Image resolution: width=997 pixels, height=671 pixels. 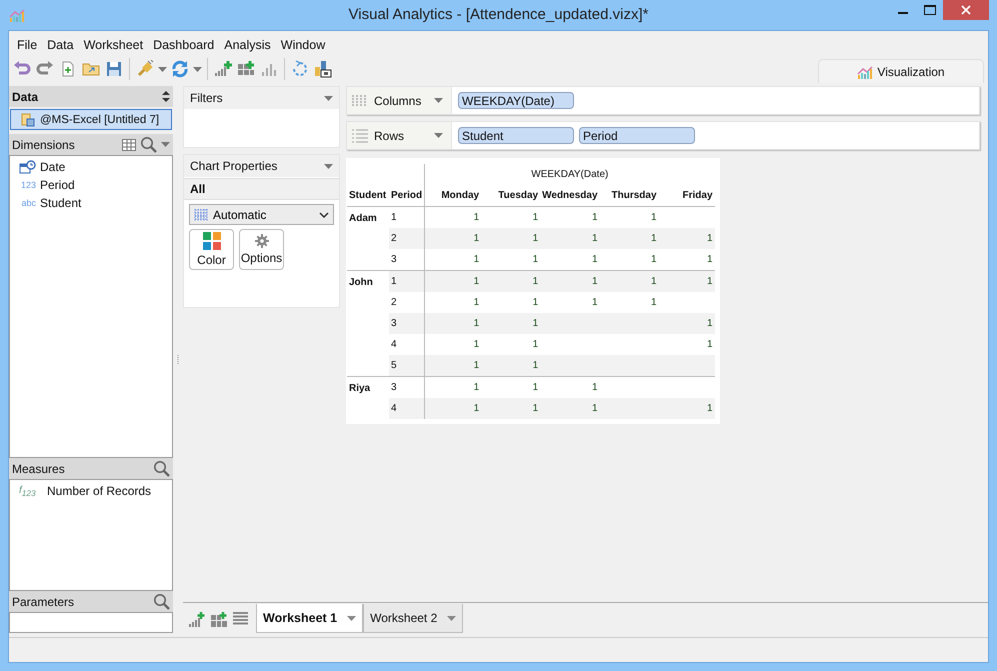 I want to click on close-button, so click(x=966, y=10).